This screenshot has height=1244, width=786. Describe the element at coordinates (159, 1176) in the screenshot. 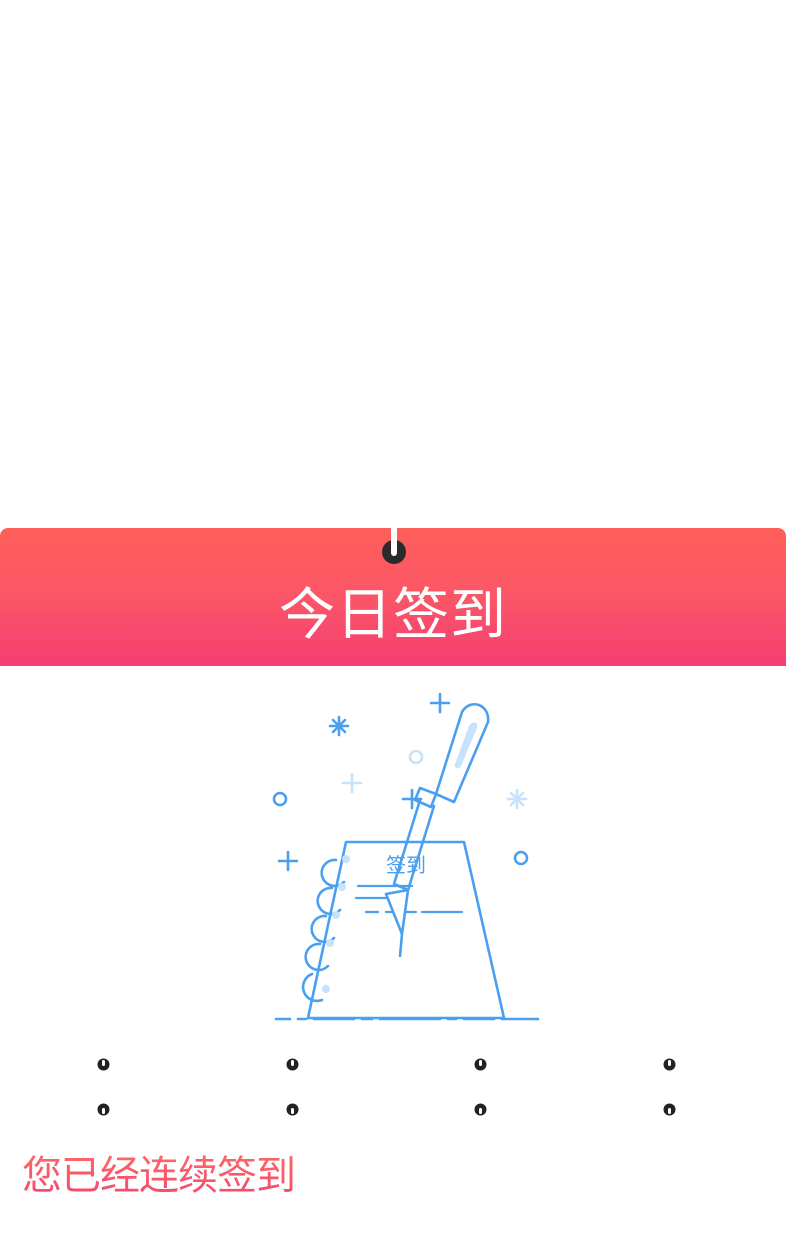

I see `streak-label: 您已经连续签到` at that location.